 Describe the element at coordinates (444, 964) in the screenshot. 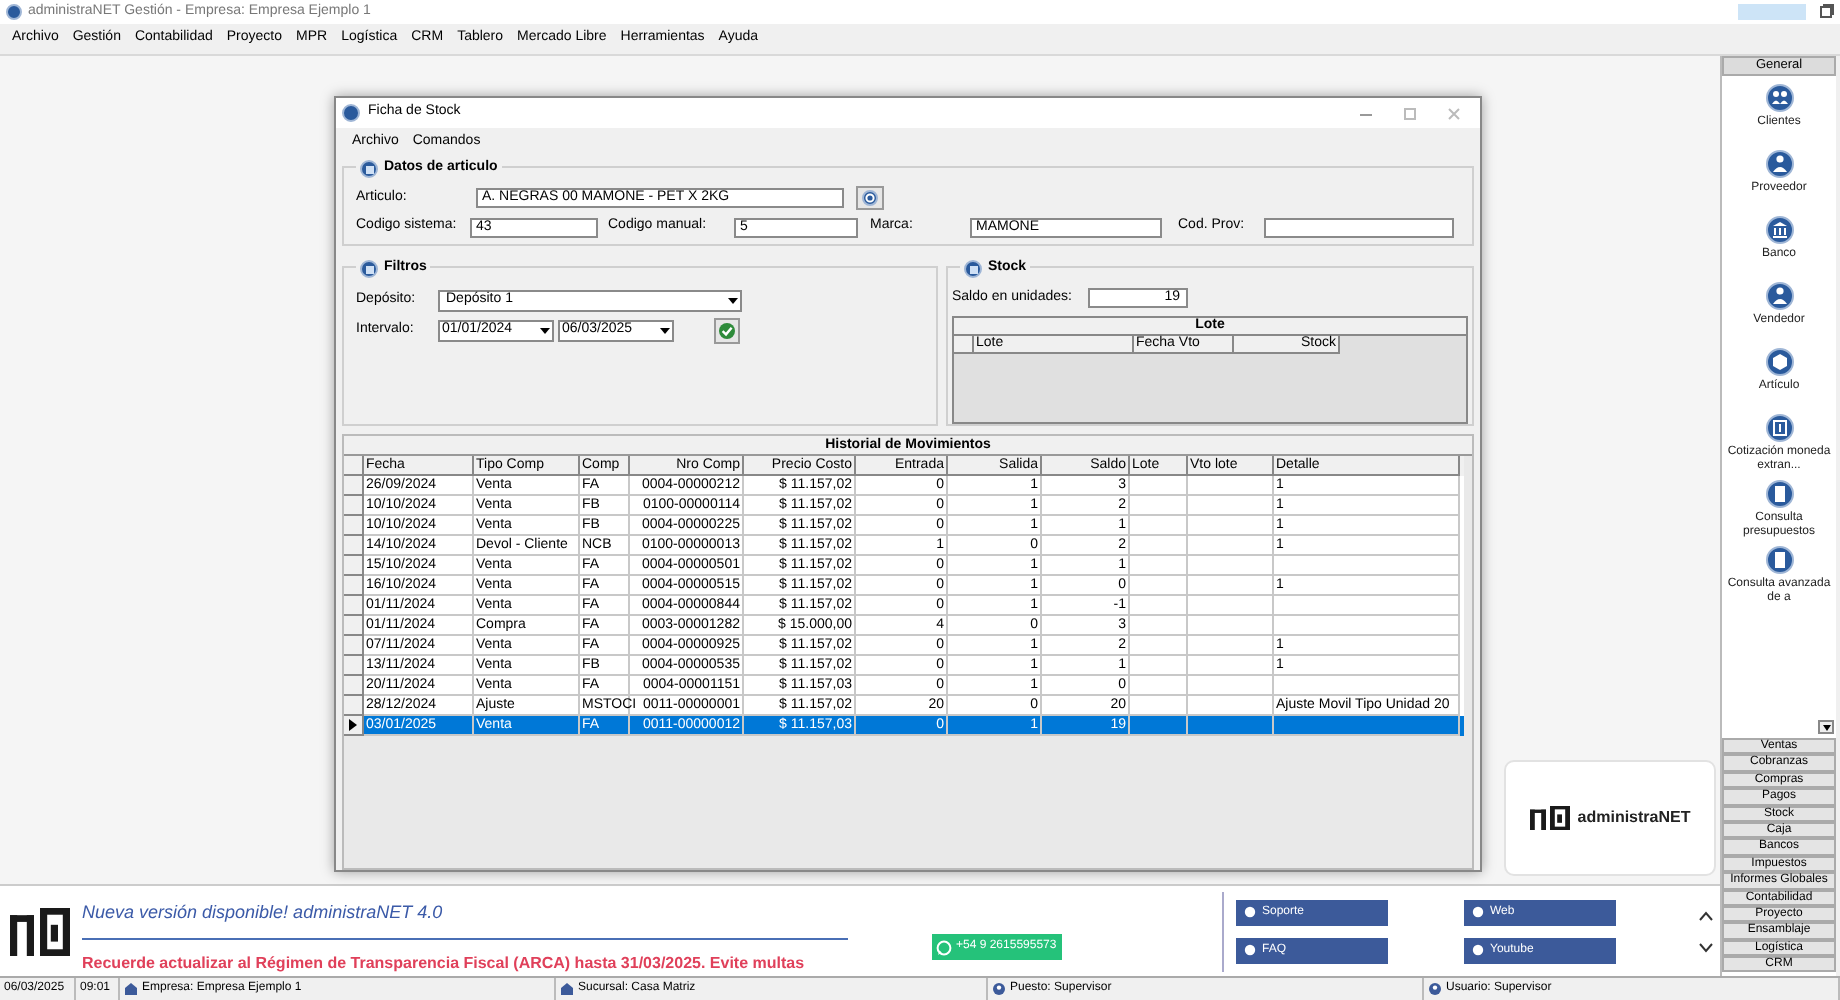

I see `banner-notice: Recuerde actualizar al Régimen de Transparencia Fiscal (ARCA) hasta 31/03/2025. Evite multas` at that location.